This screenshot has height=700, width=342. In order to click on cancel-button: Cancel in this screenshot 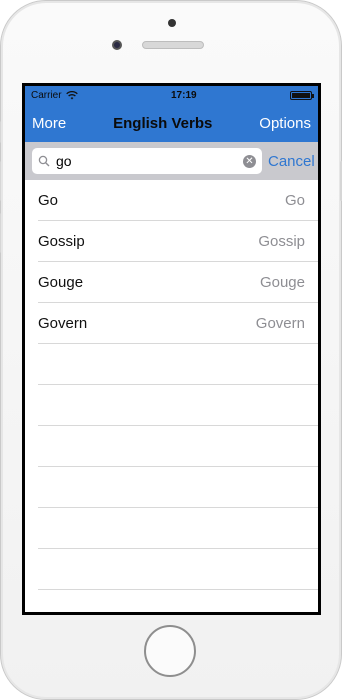, I will do `click(291, 161)`.